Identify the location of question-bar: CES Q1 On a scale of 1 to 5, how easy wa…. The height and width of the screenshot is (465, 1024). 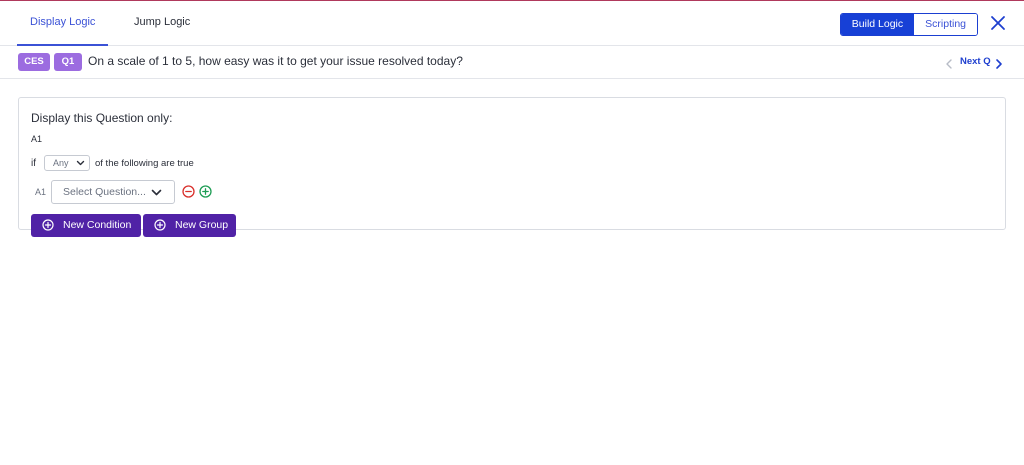
(512, 63).